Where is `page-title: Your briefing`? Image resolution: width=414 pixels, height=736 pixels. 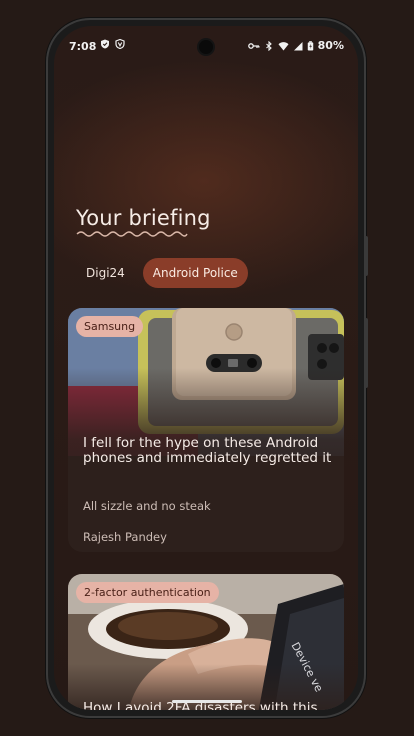 page-title: Your briefing is located at coordinates (143, 218).